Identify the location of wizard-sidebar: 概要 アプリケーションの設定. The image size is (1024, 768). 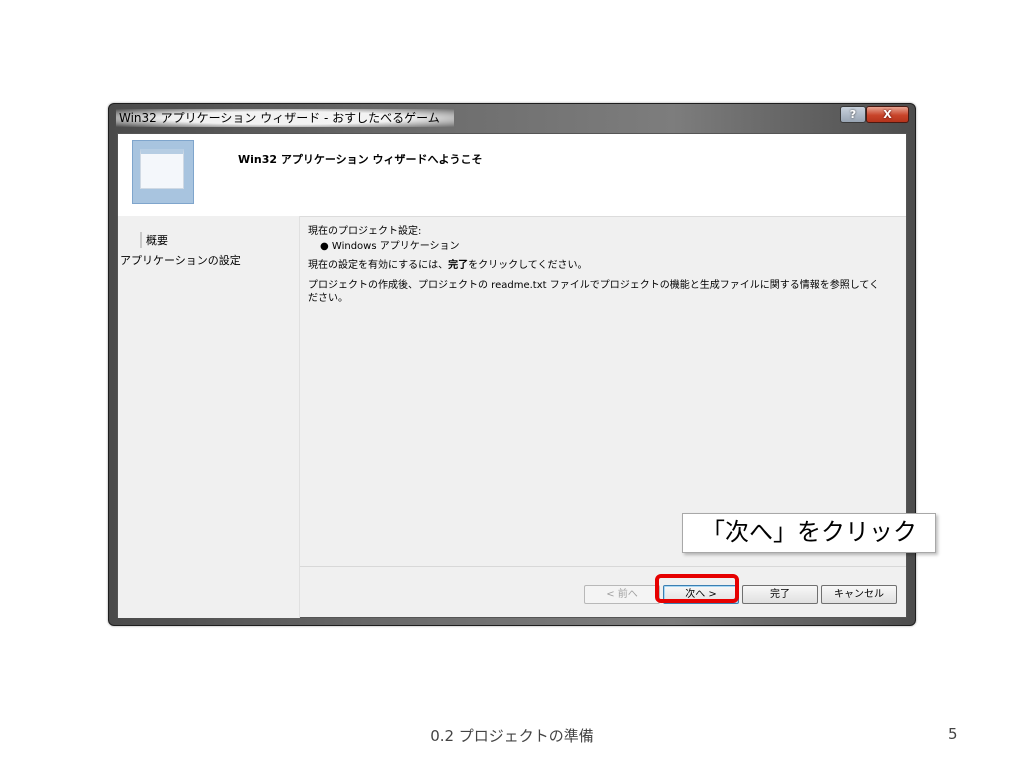
(209, 417).